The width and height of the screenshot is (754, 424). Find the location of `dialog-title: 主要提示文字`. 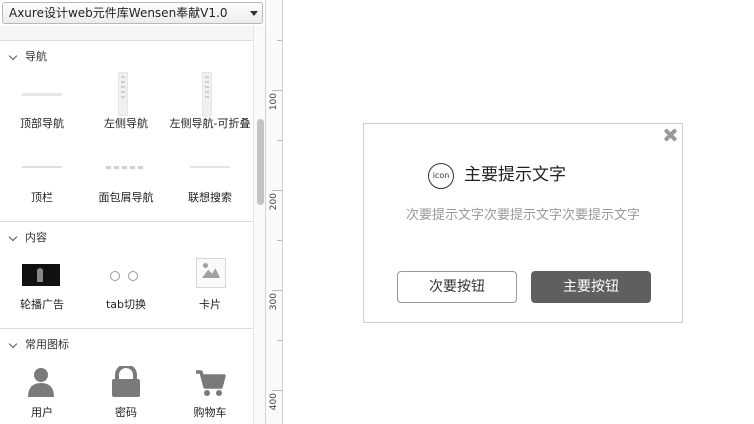

dialog-title: 主要提示文字 is located at coordinates (515, 175).